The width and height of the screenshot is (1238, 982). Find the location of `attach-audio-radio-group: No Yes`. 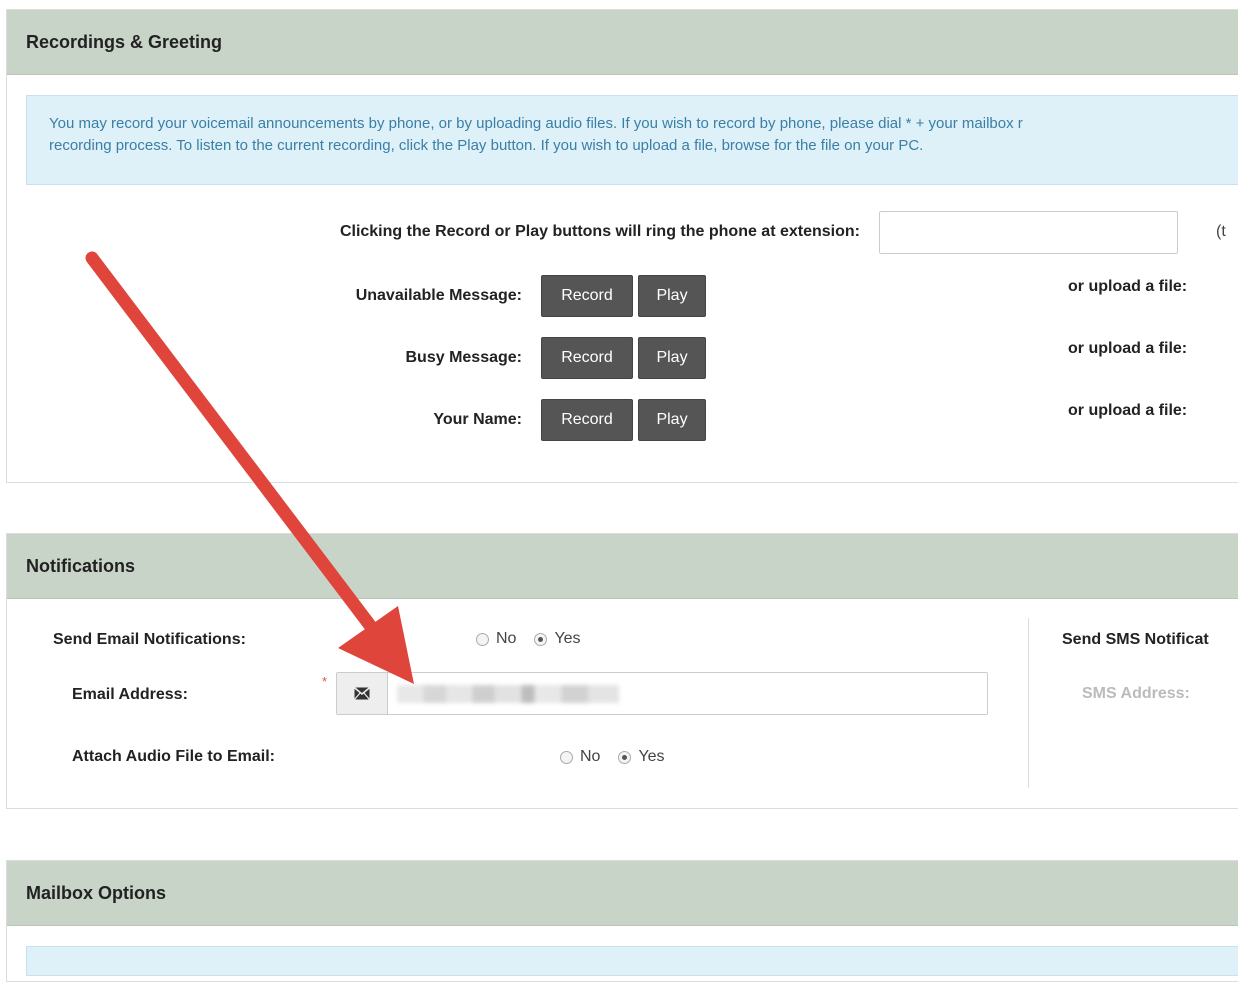

attach-audio-radio-group: No Yes is located at coordinates (621, 757).